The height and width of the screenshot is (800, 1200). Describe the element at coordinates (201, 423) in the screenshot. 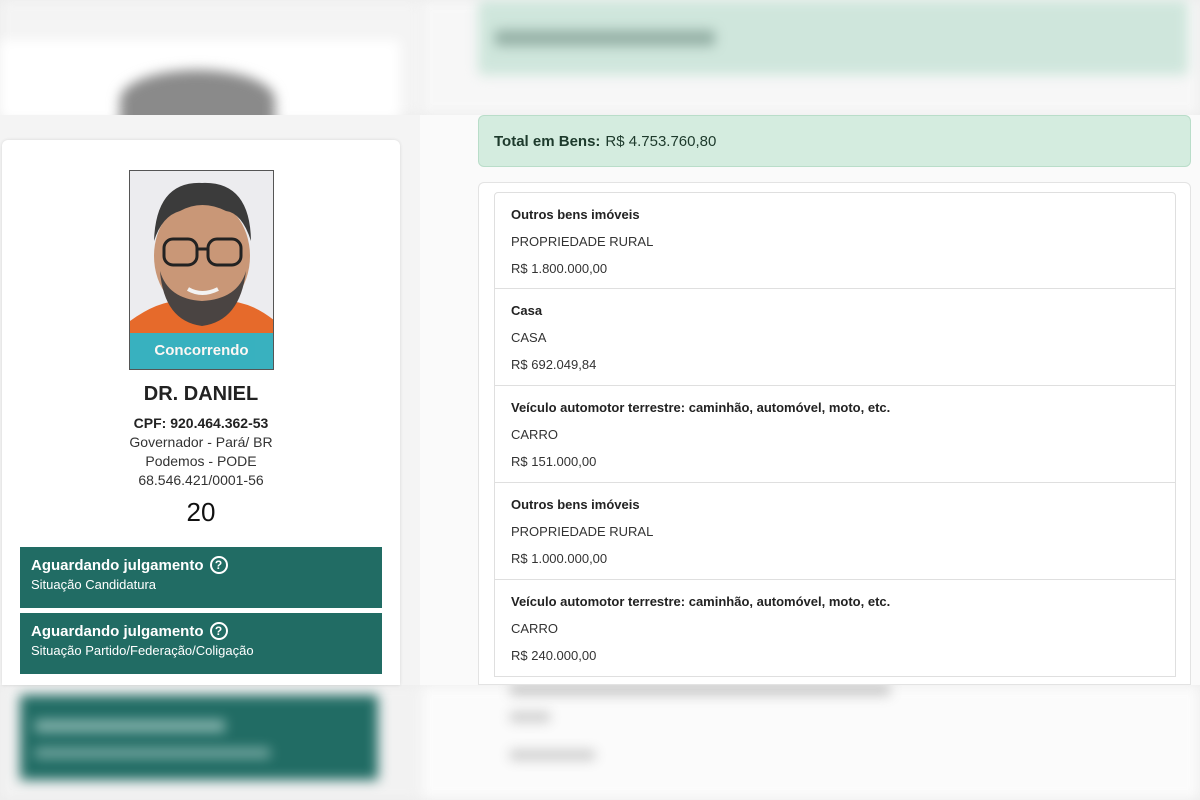

I see `candidate-cpf: CPF: 920.464.362-53` at that location.